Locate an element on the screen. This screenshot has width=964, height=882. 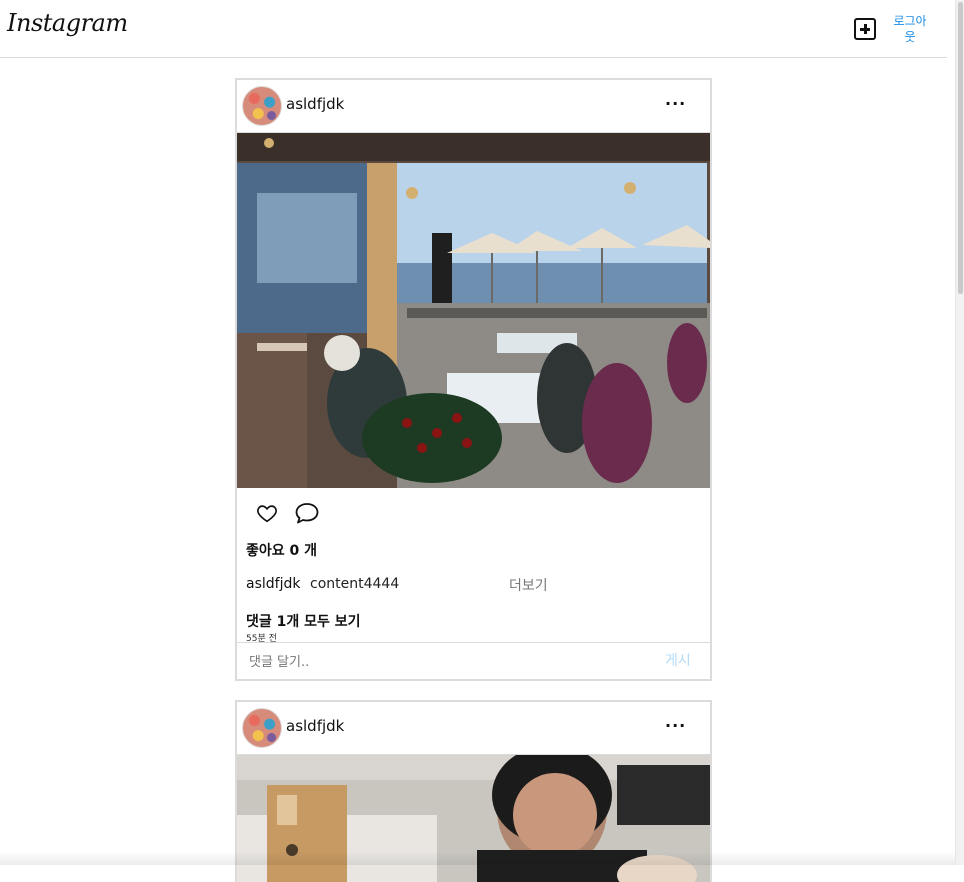
comment-input is located at coordinates (439, 662).